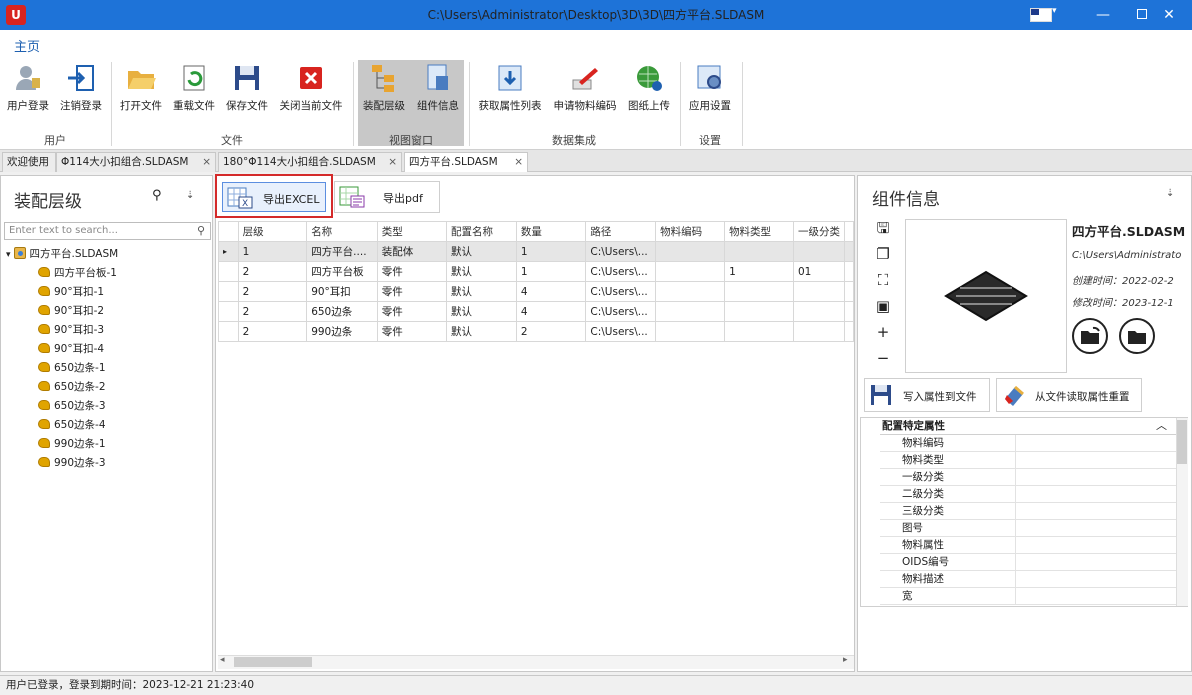 The image size is (1192, 695). Describe the element at coordinates (311, 92) in the screenshot. I see `close-current-file-button: 关闭当前文件` at that location.